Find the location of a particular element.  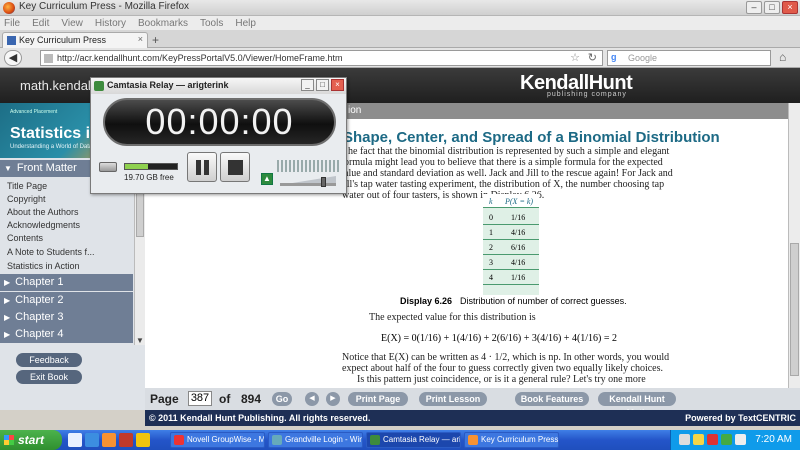

kendall-hunt-math-button: Kendall Hunt Math is located at coordinates (637, 405).